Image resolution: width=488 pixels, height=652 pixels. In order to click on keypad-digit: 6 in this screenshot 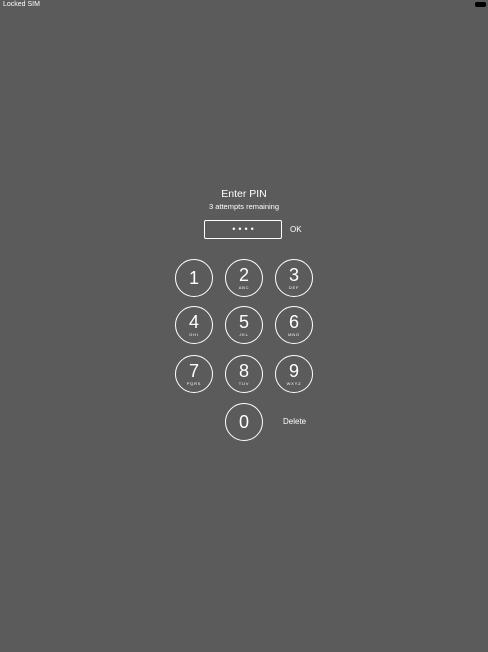, I will do `click(293, 322)`.